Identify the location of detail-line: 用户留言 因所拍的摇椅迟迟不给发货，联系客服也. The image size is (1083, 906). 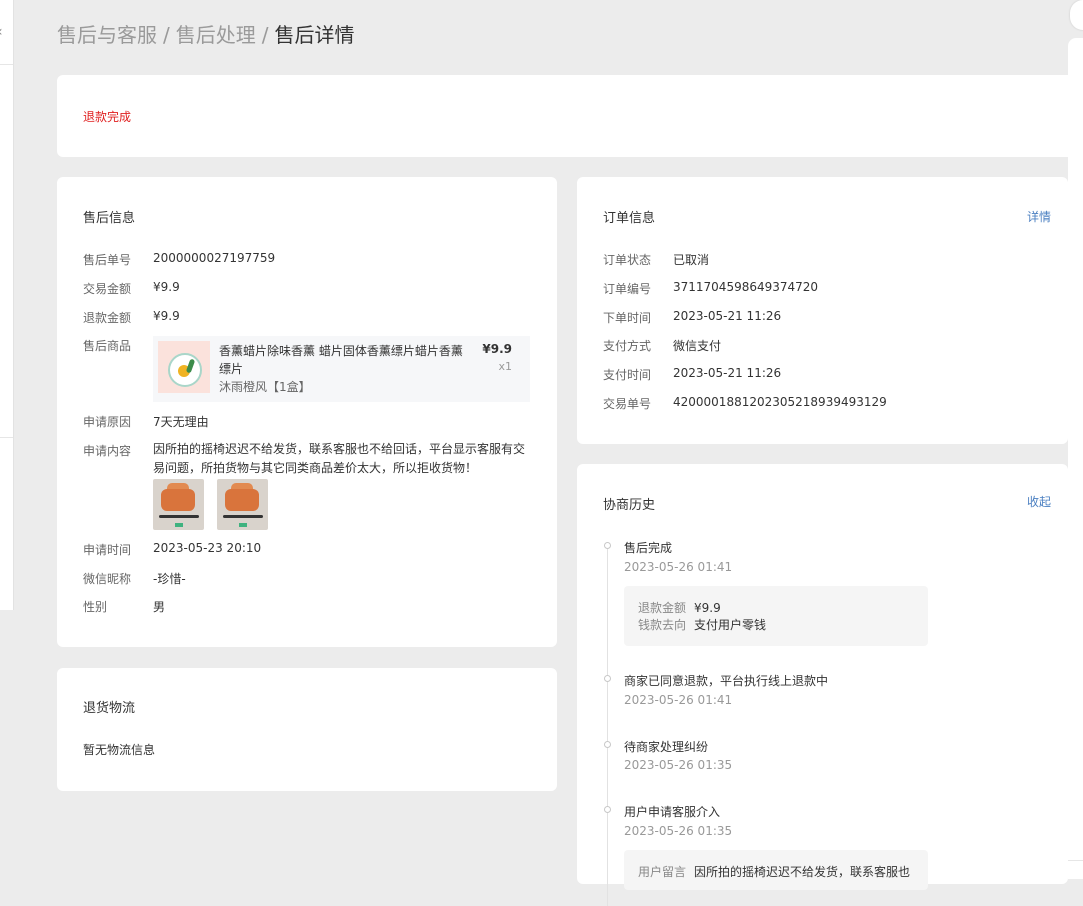
(774, 871).